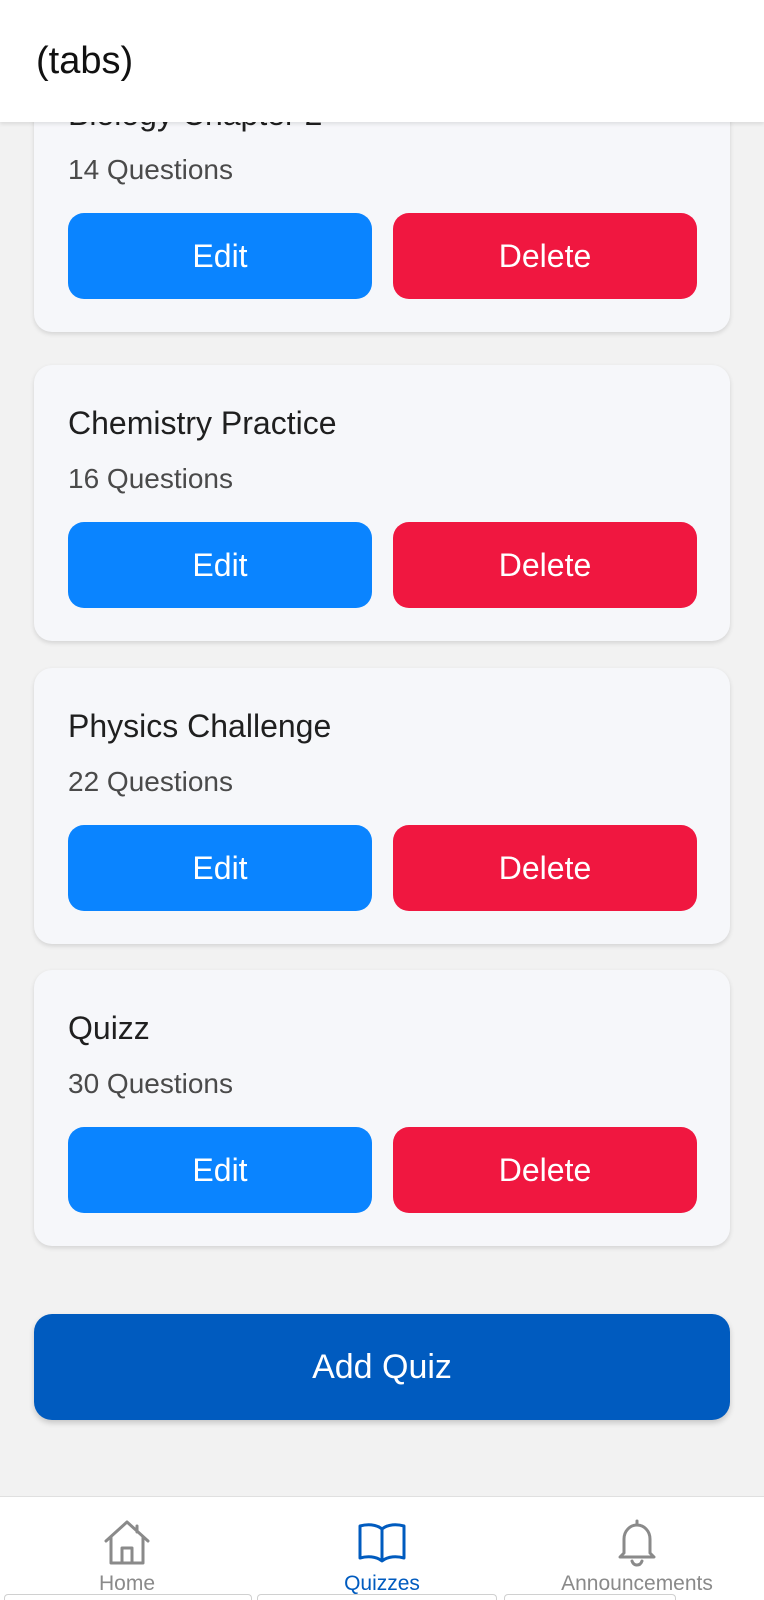 The width and height of the screenshot is (764, 1600). Describe the element at coordinates (382, 1583) in the screenshot. I see `tab-label: Quizzes` at that location.